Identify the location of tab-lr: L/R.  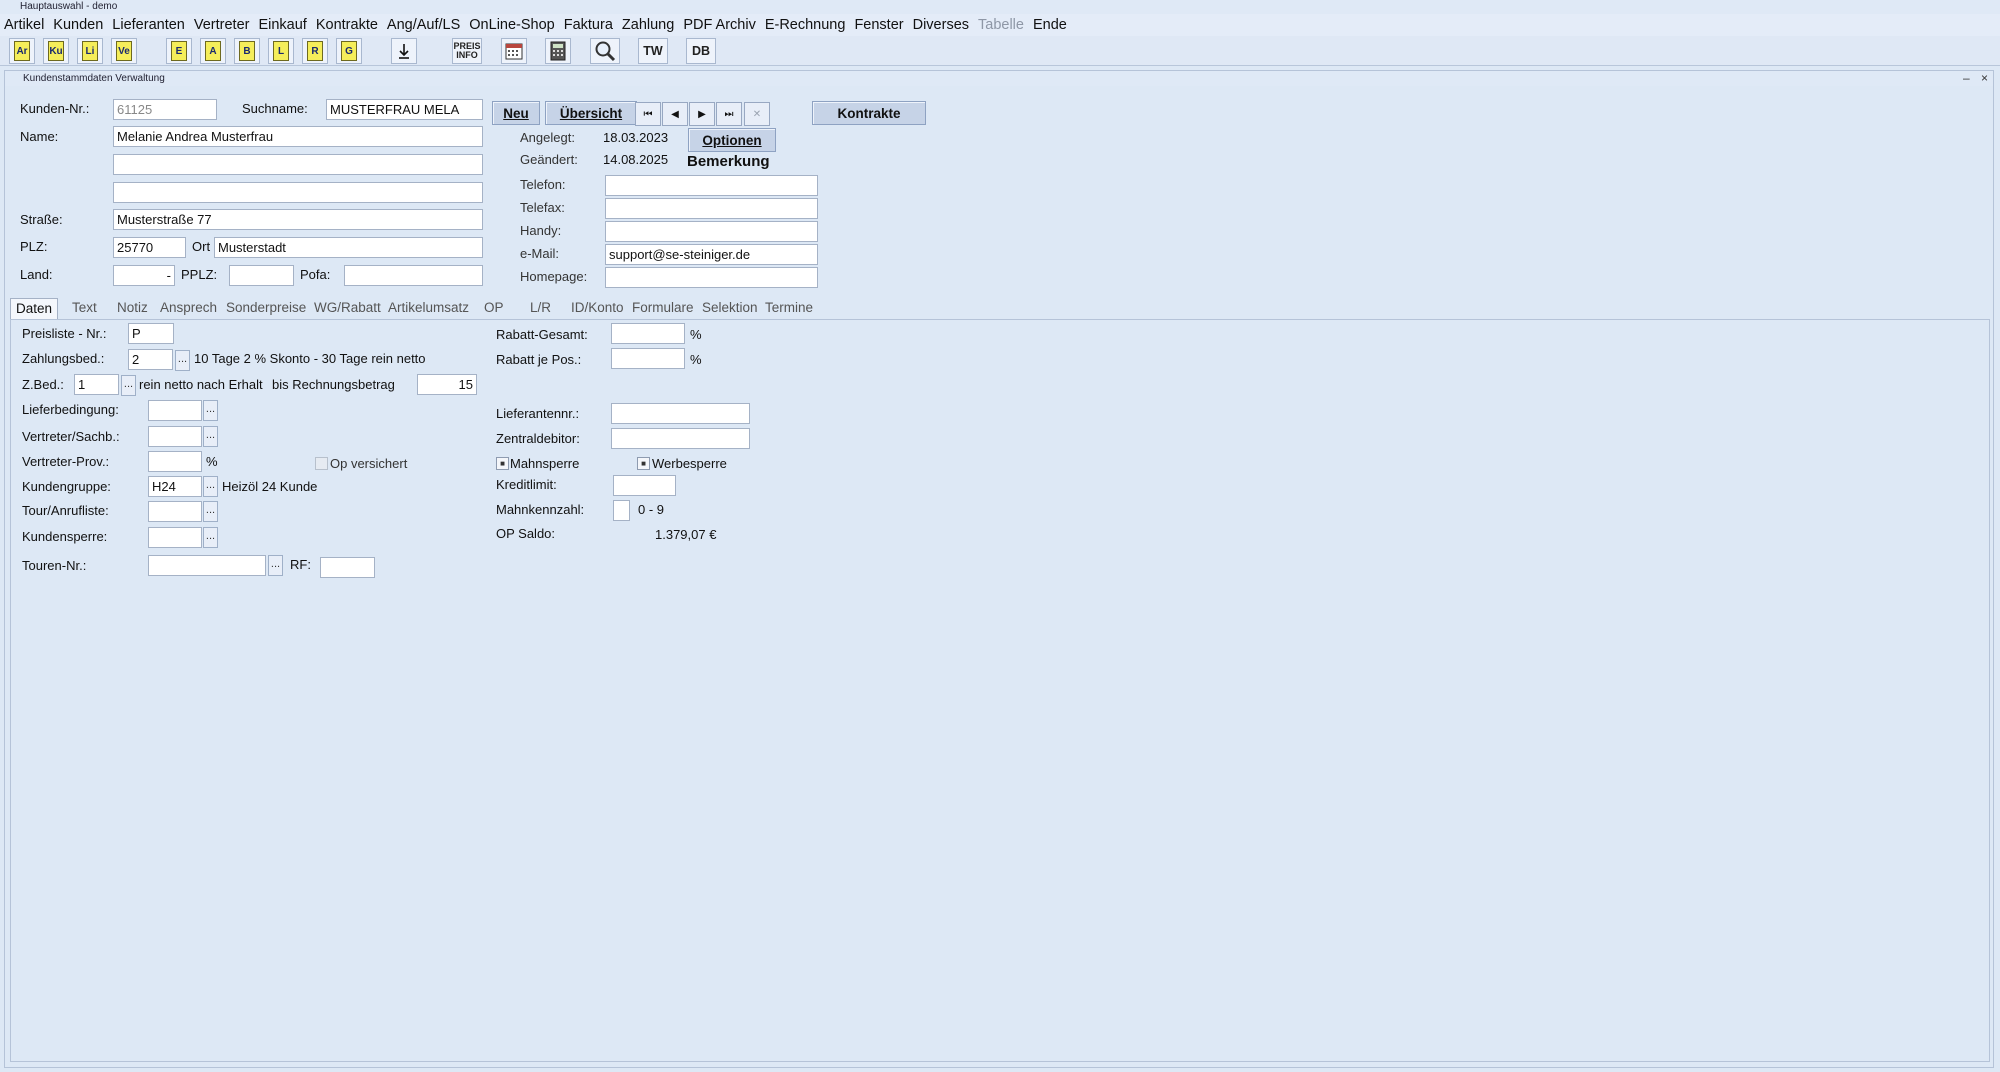
(540, 309).